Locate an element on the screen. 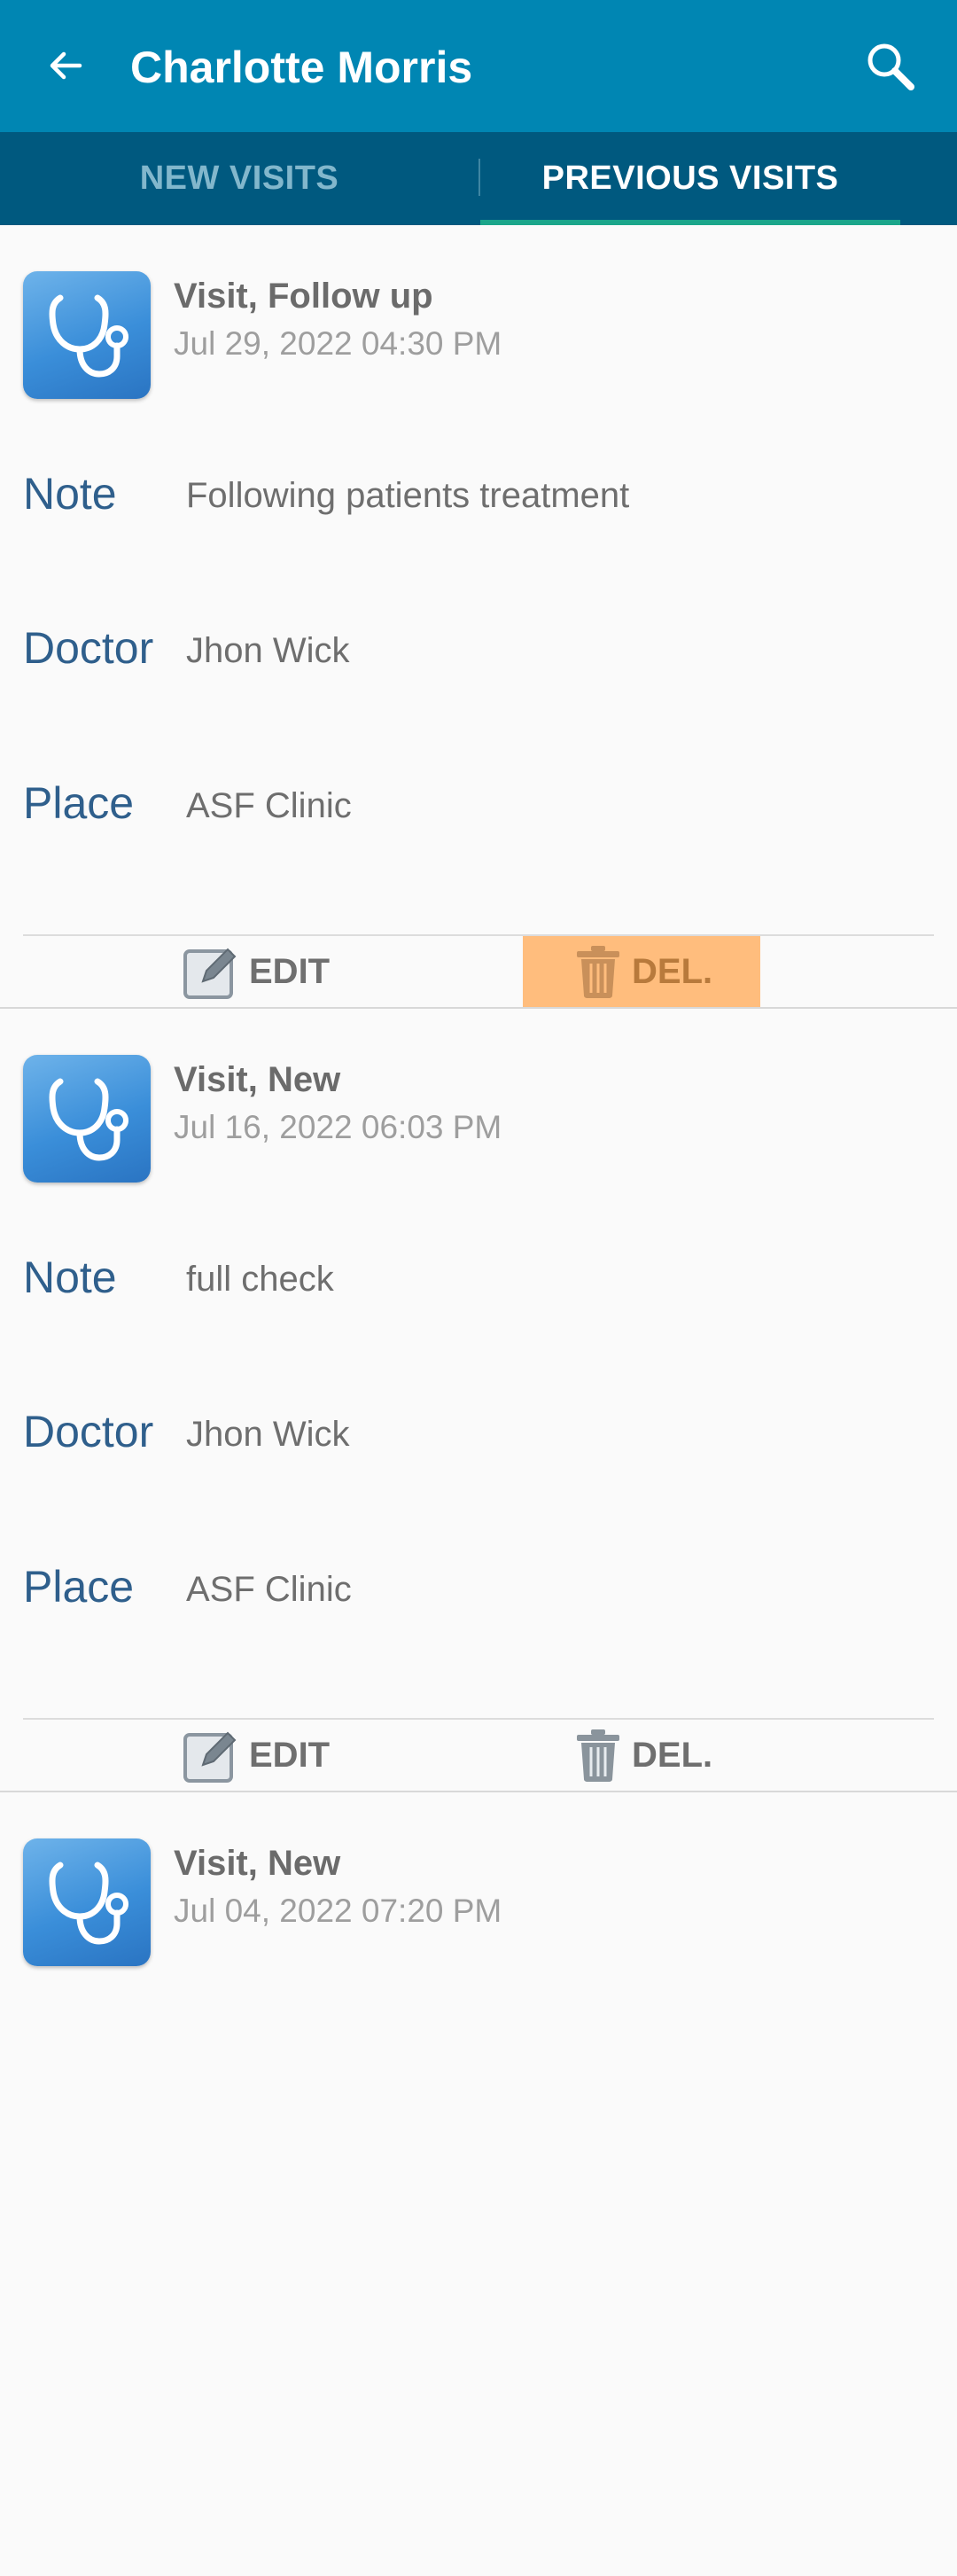  app-bar: Charlotte Morris is located at coordinates (478, 66).